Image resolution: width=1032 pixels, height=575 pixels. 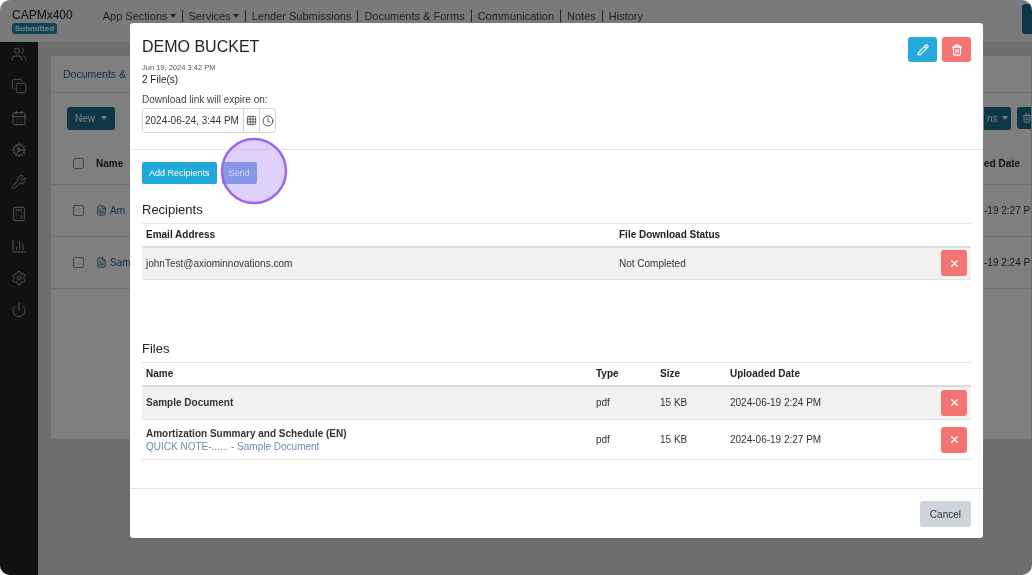 What do you see at coordinates (515, 16) in the screenshot?
I see `nav-link: Communication` at bounding box center [515, 16].